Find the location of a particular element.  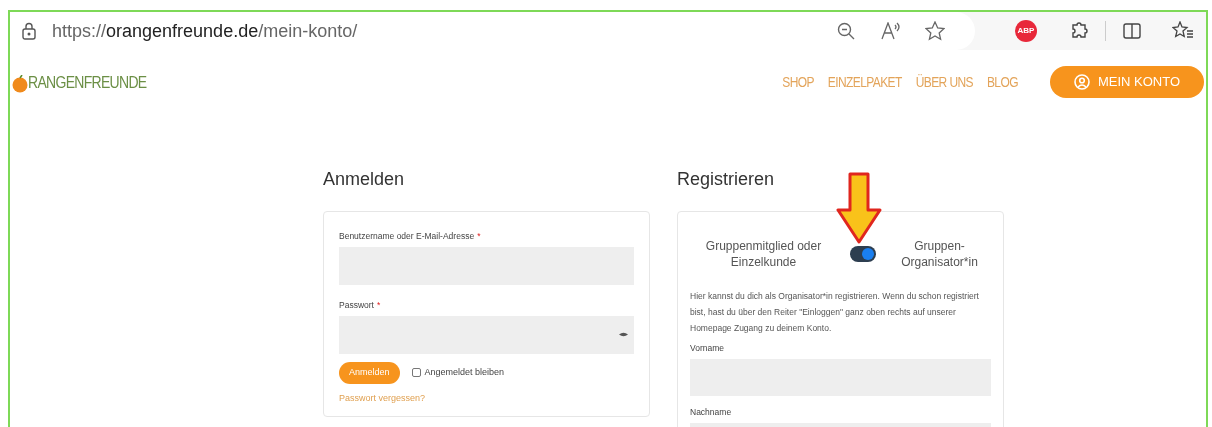

fruit-logo-icon is located at coordinates (20, 83).